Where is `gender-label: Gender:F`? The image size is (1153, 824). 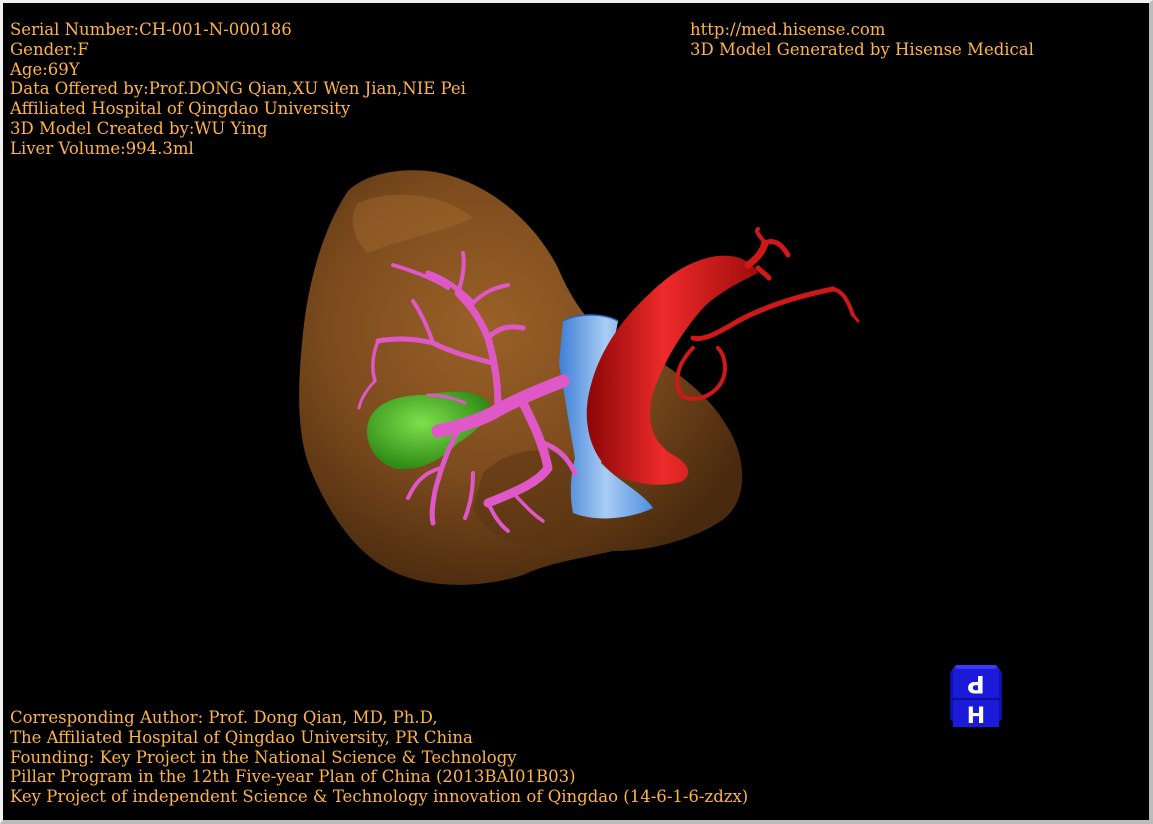
gender-label: Gender:F is located at coordinates (49, 49).